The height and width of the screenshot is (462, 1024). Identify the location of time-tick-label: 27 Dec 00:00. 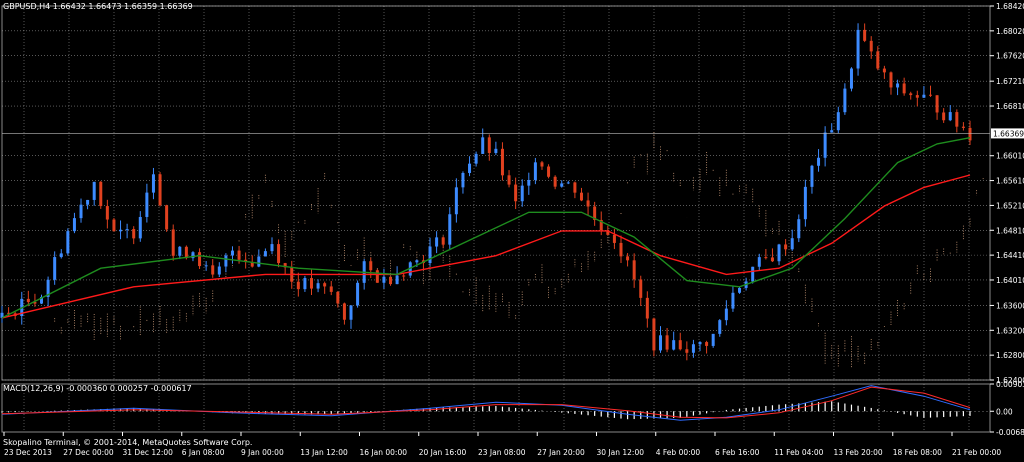
(88, 452).